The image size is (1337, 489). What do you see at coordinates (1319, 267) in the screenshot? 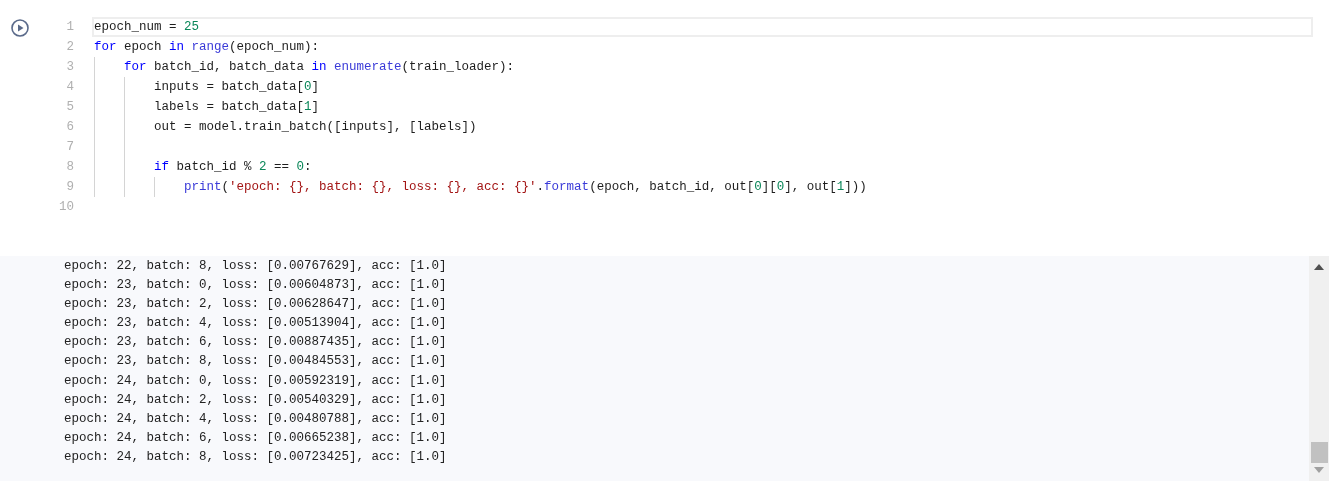
I see `scroll-up-icon` at bounding box center [1319, 267].